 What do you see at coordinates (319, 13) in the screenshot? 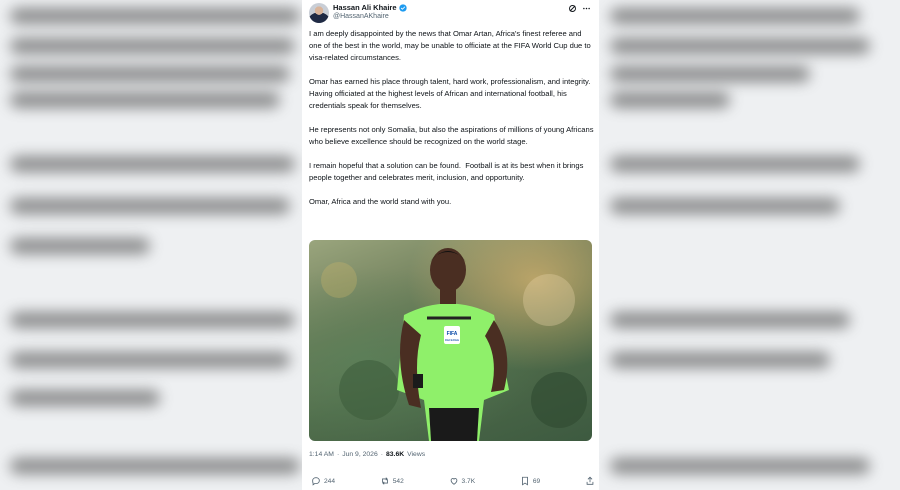
I see `avatar` at bounding box center [319, 13].